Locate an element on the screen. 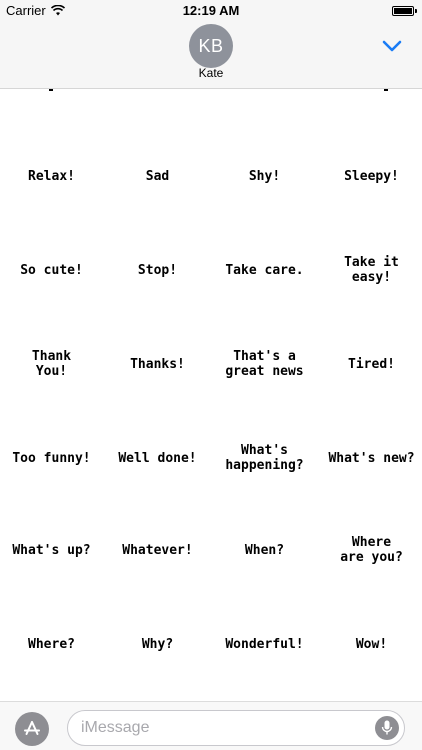 The image size is (422, 750). contact-name: Kate is located at coordinates (211, 73).